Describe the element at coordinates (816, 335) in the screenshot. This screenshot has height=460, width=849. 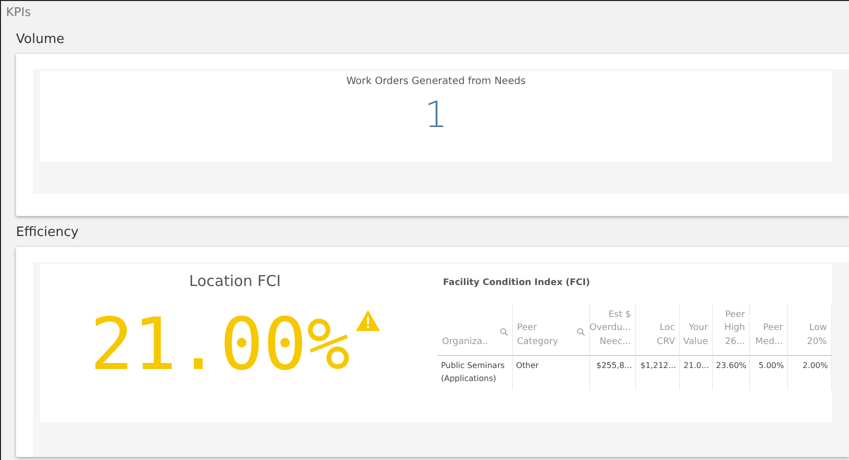
I see `column-header: Low 20%` at that location.